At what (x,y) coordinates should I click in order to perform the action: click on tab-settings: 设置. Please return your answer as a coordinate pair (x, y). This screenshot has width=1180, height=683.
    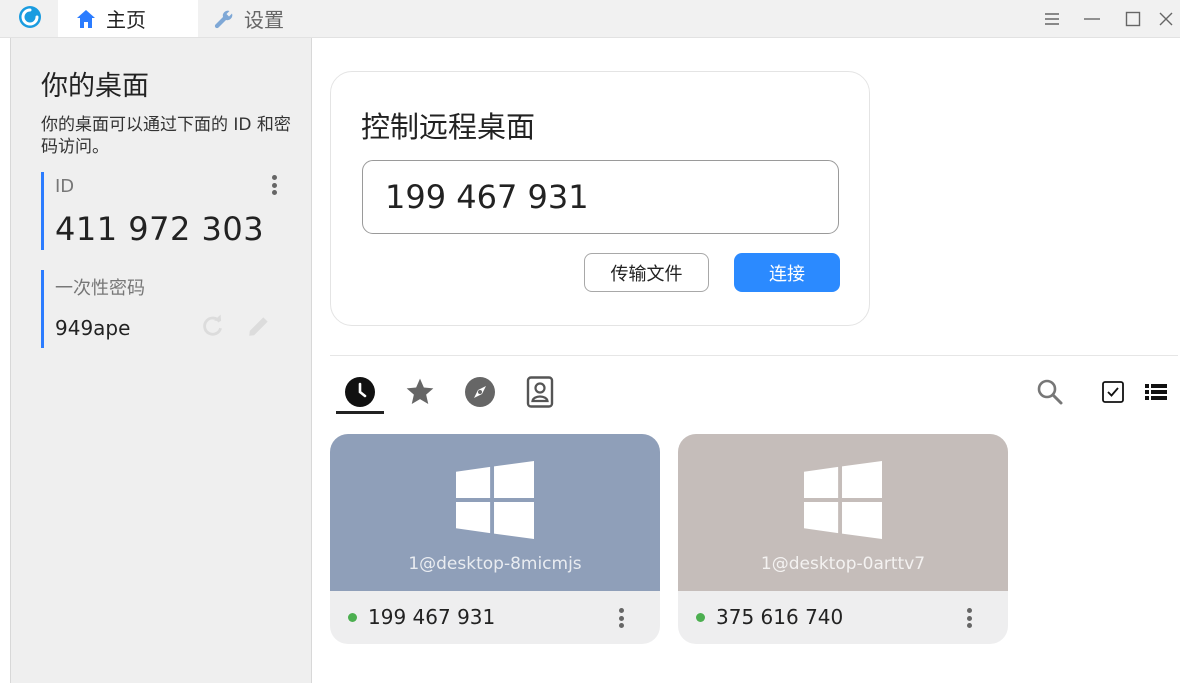
    Looking at the image, I should click on (260, 18).